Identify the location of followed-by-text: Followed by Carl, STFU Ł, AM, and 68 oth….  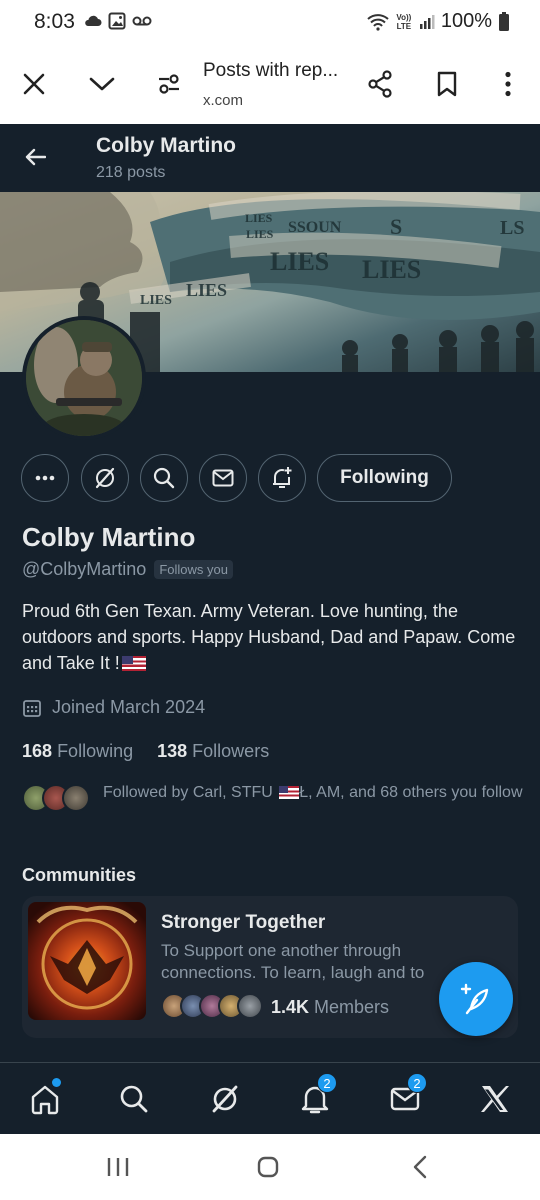
(313, 792).